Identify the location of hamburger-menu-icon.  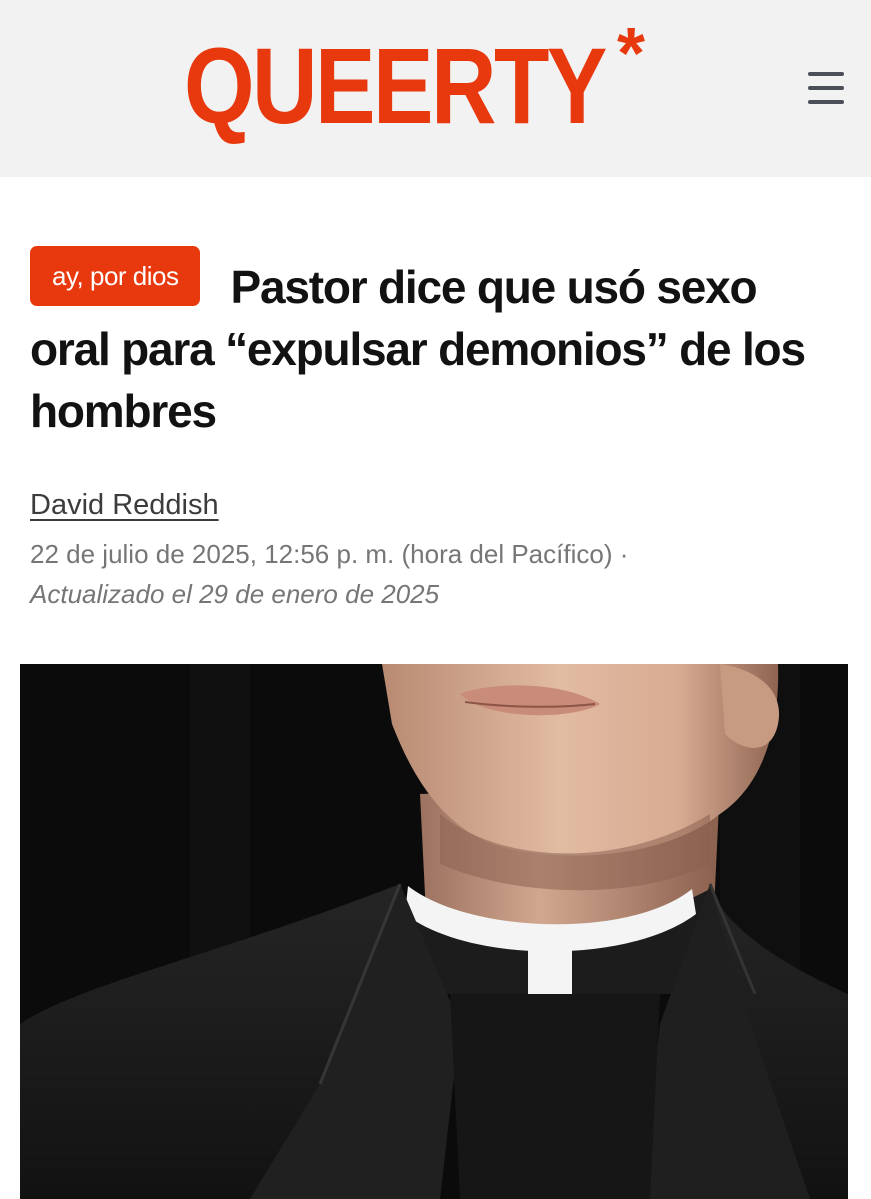
(826, 88).